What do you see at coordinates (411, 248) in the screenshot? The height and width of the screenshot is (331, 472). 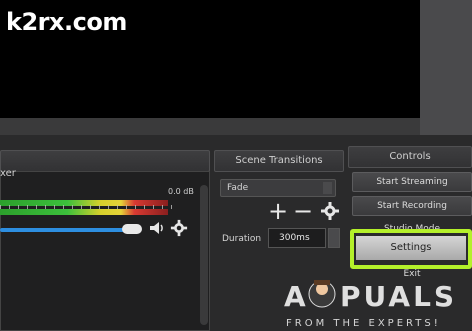 I see `settings-button: Settings` at bounding box center [411, 248].